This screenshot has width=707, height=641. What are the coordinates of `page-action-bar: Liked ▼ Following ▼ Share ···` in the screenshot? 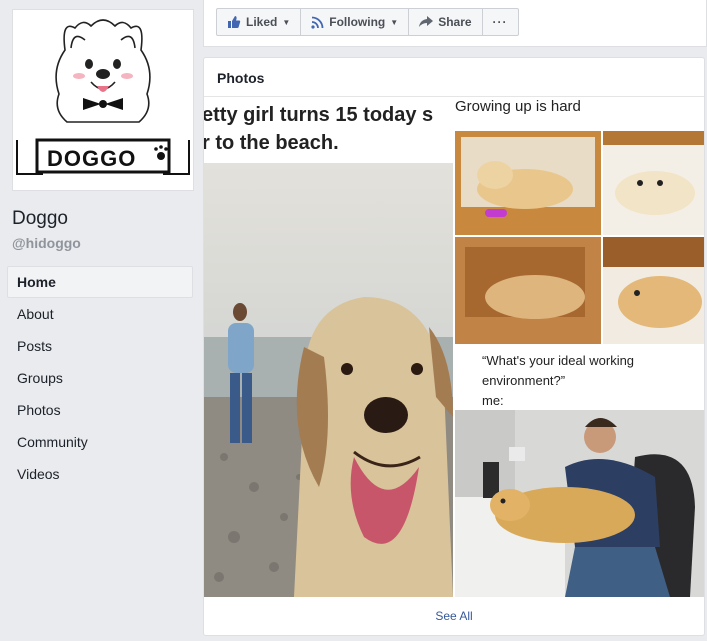 It's located at (455, 23).